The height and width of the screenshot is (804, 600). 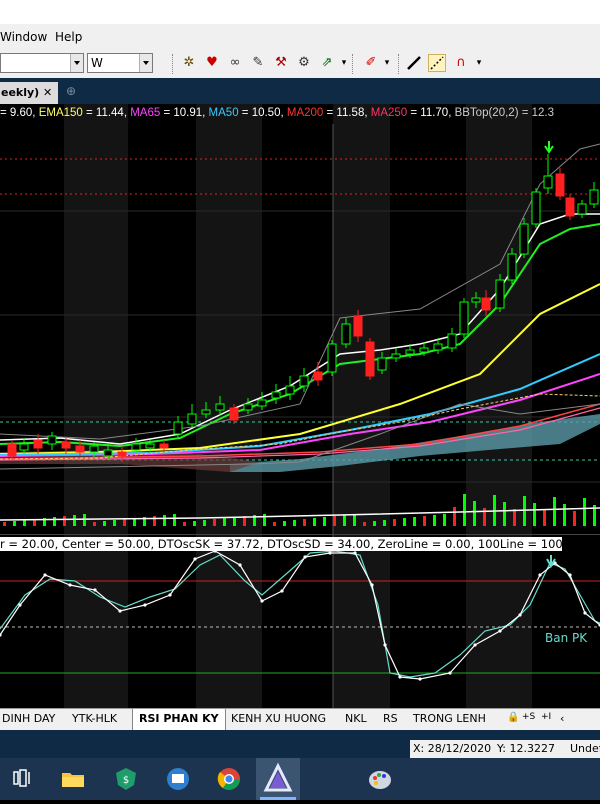 I want to click on menu-window: Window, so click(x=23, y=37).